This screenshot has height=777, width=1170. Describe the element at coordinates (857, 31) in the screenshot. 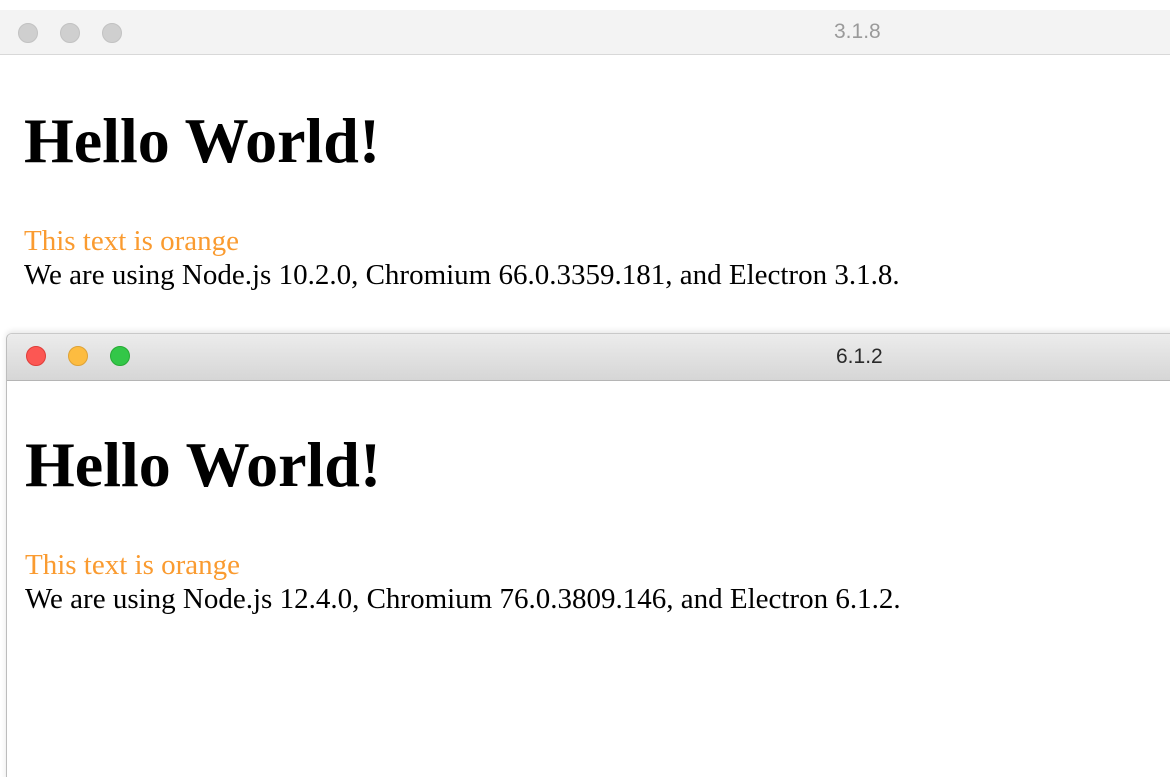

I see `window-title: 3.1.8` at that location.